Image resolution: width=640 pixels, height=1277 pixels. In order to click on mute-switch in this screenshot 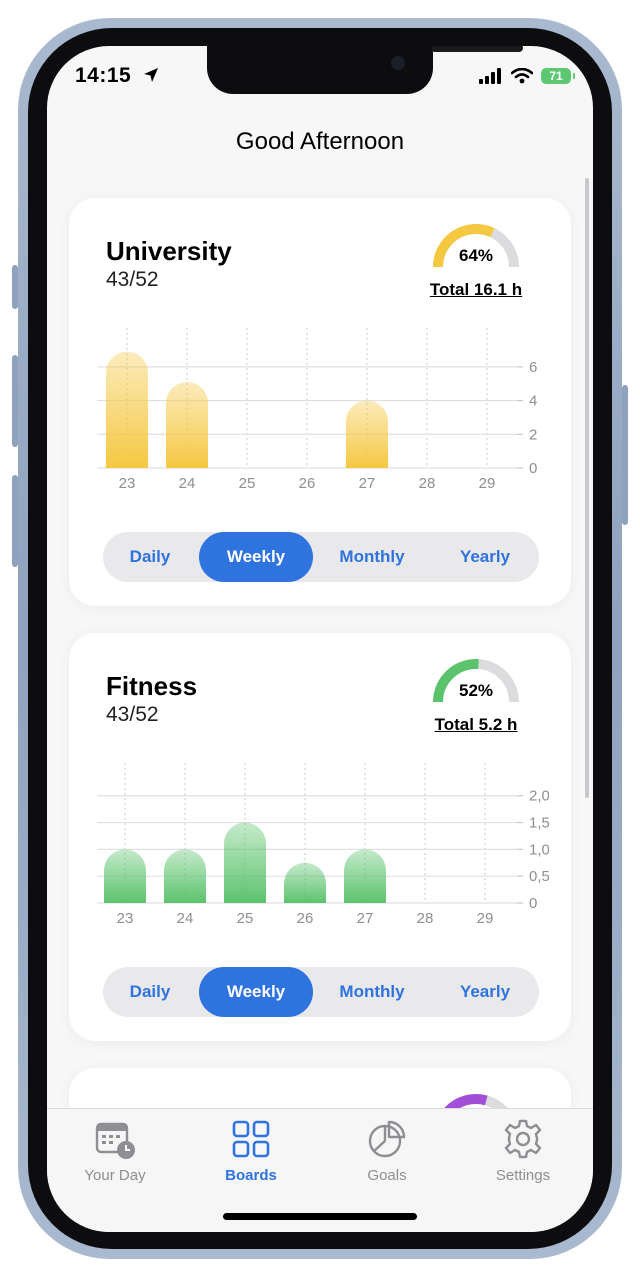, I will do `click(15, 287)`.